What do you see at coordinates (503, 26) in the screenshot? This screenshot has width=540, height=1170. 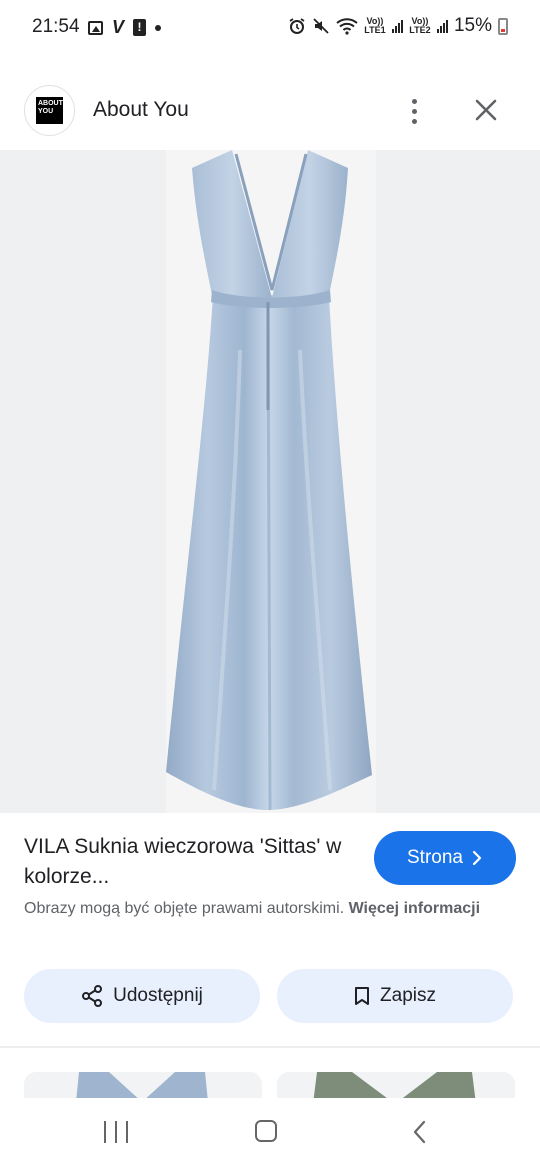 I see `battery-icon` at bounding box center [503, 26].